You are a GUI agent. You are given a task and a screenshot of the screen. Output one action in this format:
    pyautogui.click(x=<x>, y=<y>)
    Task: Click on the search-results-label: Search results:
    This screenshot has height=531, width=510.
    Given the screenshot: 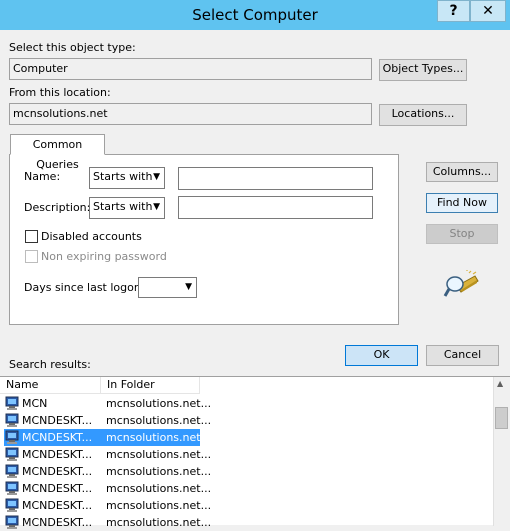 What is the action you would take?
    pyautogui.click(x=50, y=364)
    